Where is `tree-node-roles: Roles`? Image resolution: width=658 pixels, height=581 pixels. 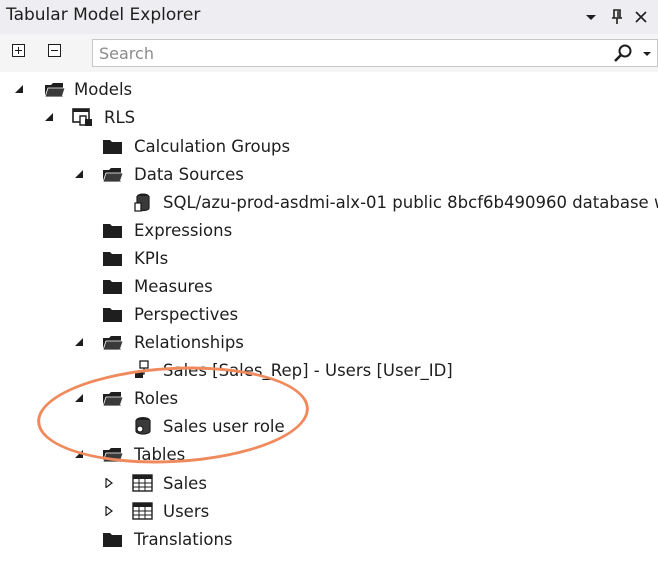
tree-node-roles: Roles is located at coordinates (362, 398).